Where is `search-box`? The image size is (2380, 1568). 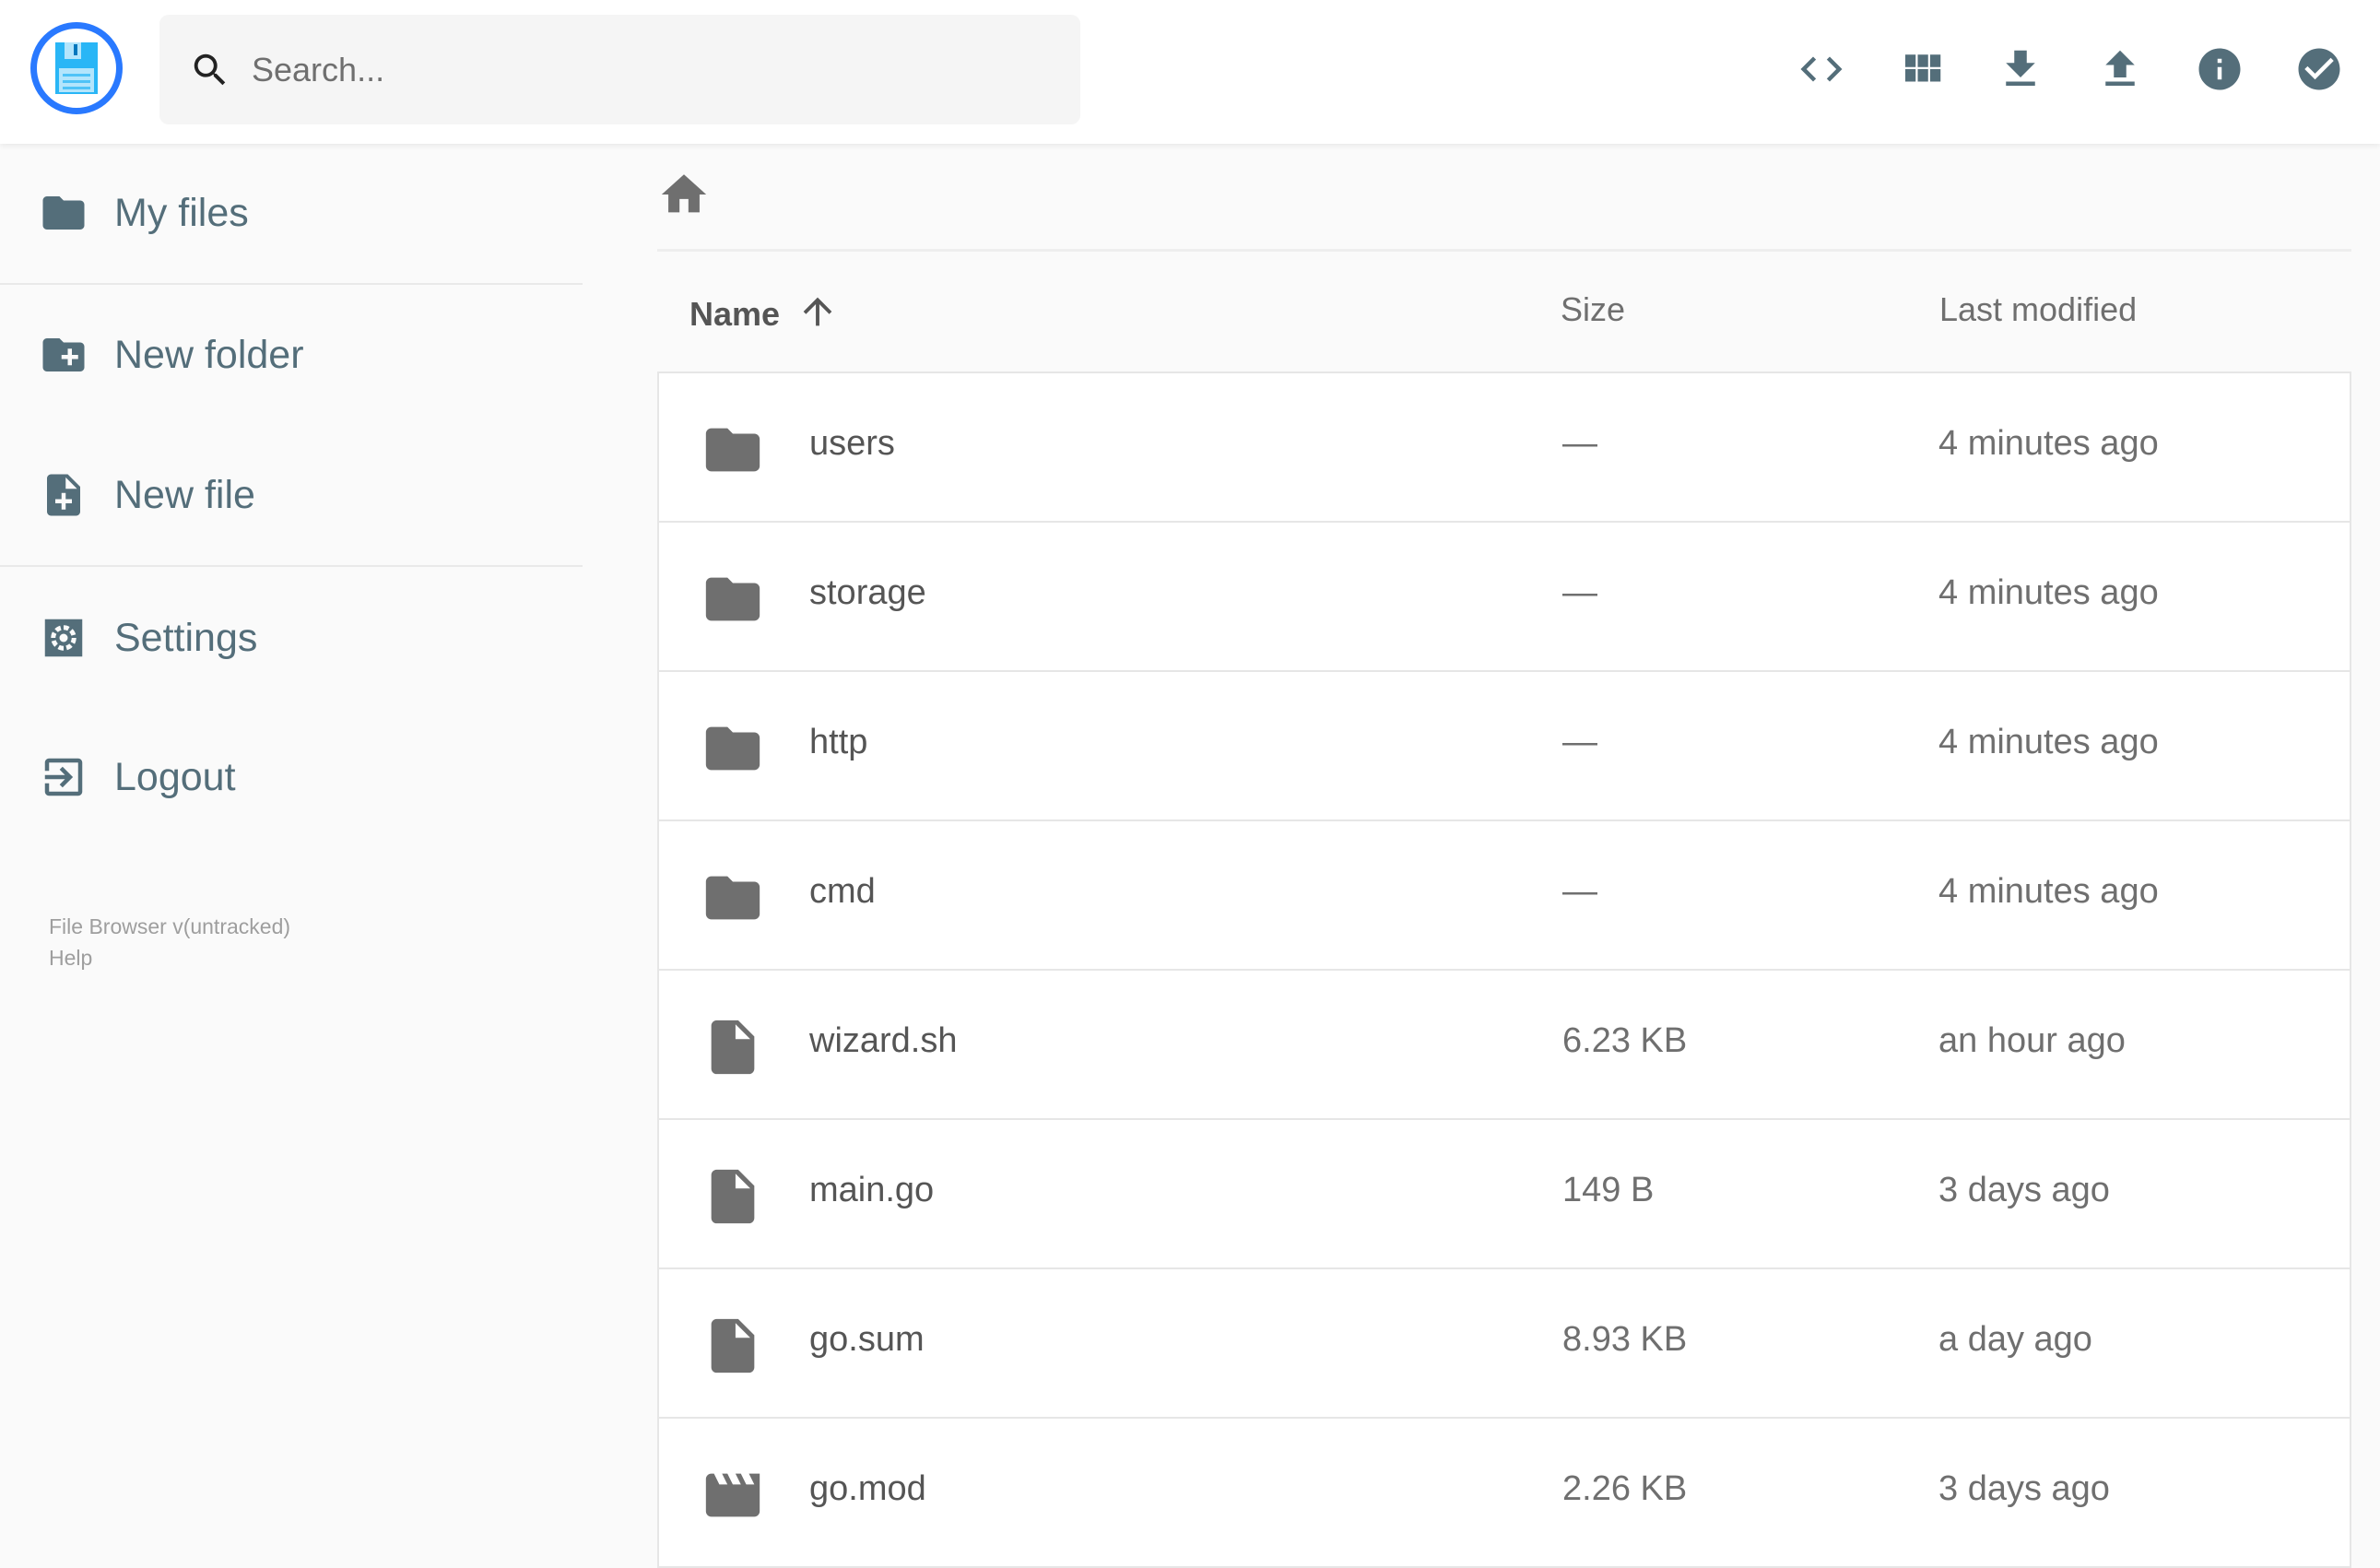 search-box is located at coordinates (619, 70).